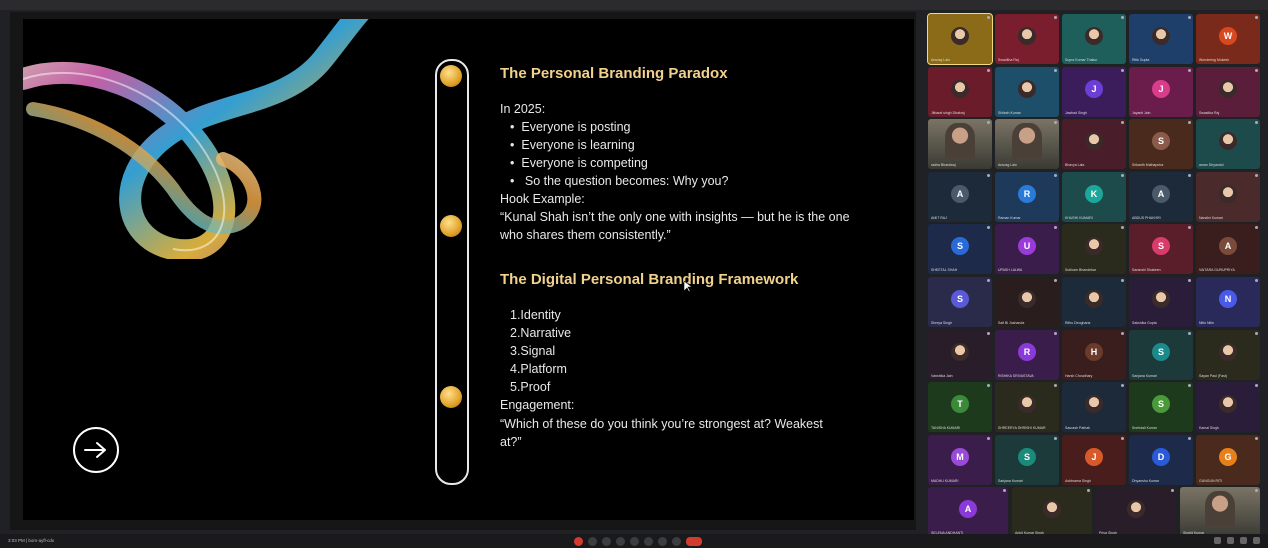 This screenshot has width=1268, height=548. Describe the element at coordinates (1161, 302) in the screenshot. I see `participant-tile: Sakshika Gupta` at that location.